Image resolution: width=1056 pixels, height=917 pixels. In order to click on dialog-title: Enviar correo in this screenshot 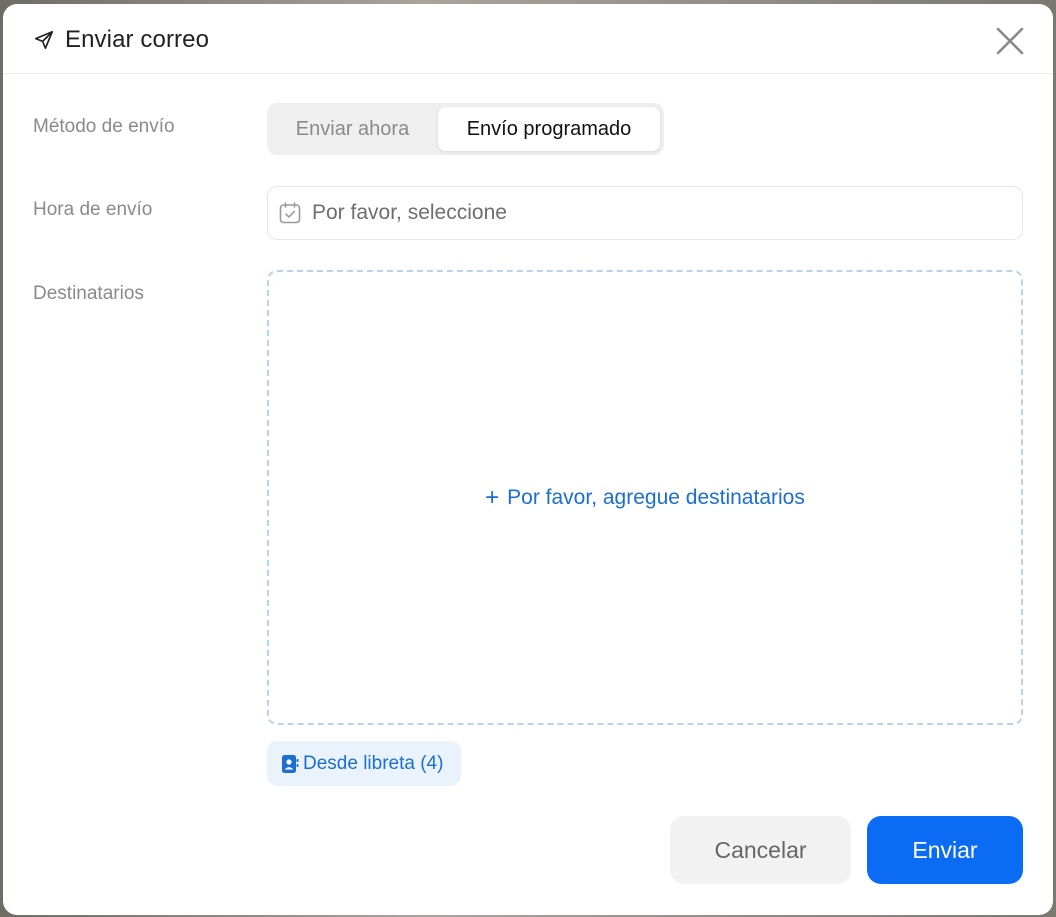, I will do `click(137, 39)`.